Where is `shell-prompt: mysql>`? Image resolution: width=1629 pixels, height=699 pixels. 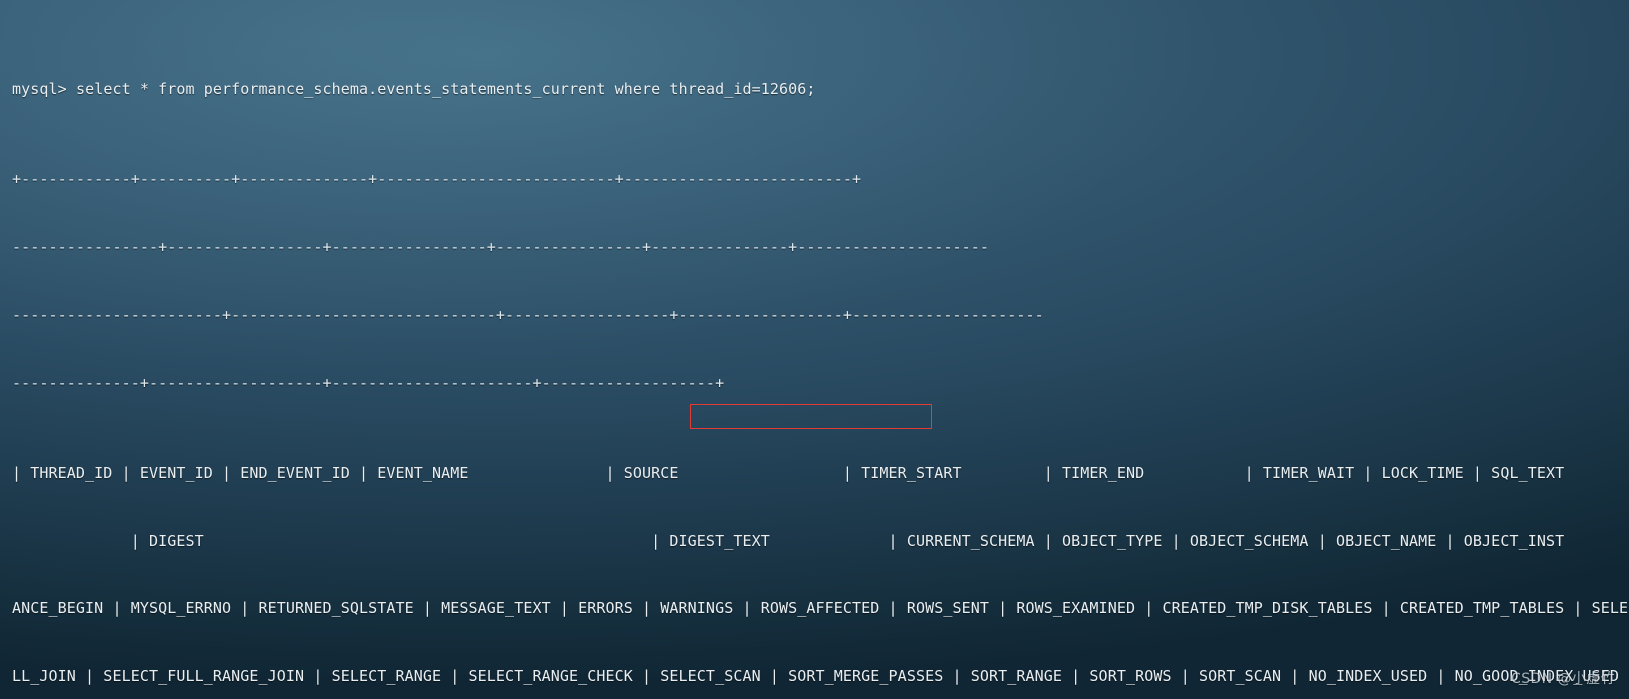
shell-prompt: mysql> is located at coordinates (39, 88).